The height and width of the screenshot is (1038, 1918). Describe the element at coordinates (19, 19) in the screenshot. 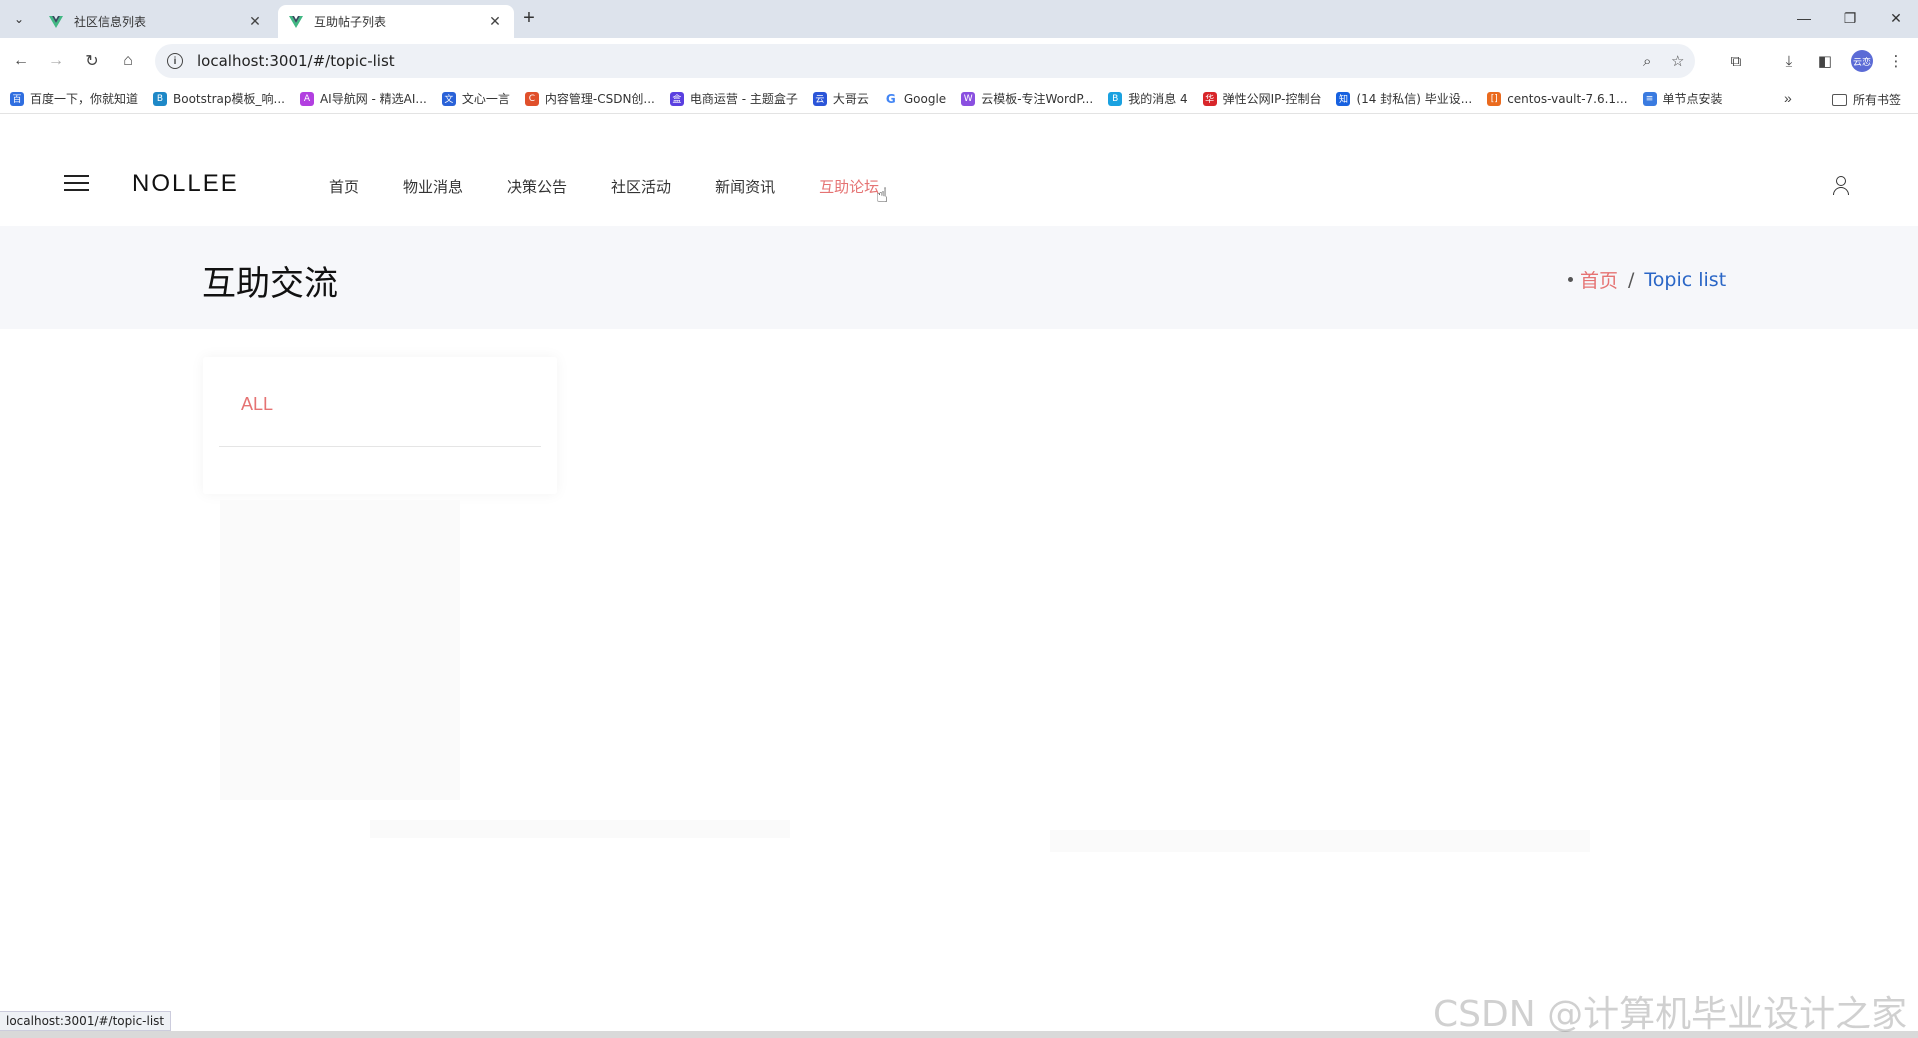

I see `tab-search-dropdown-icon: ⌄` at that location.